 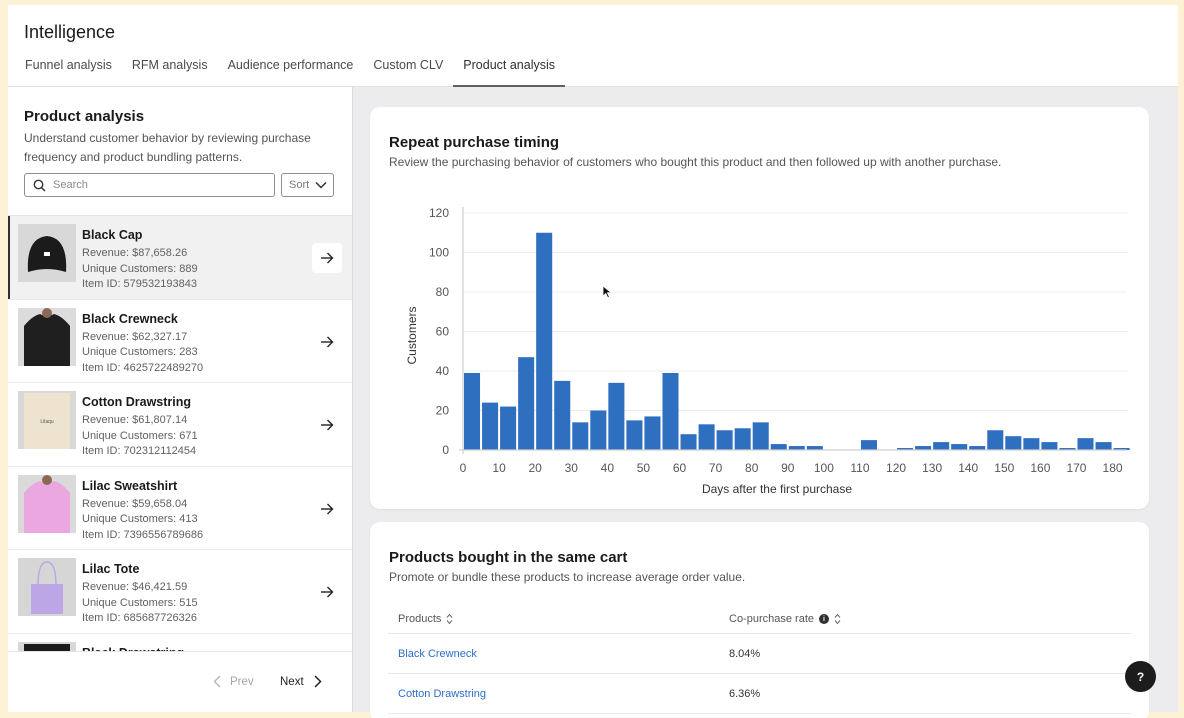 I want to click on x-tick-label: 60, so click(x=680, y=468).